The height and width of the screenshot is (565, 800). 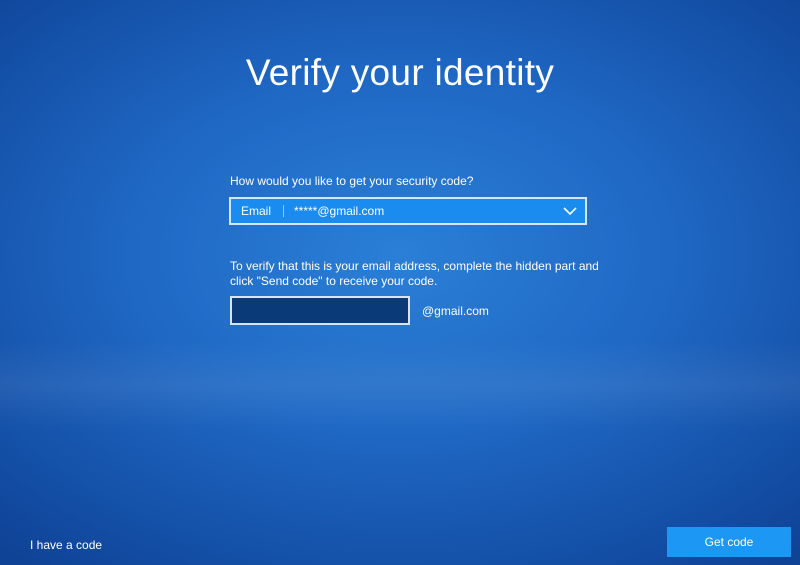 I want to click on email-domain-suffix: @gmail.com, so click(x=455, y=311).